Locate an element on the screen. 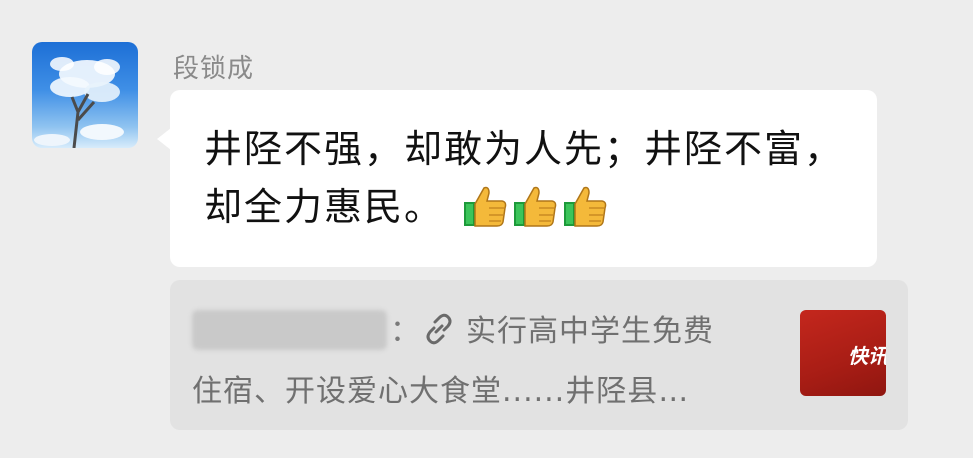 The width and height of the screenshot is (973, 458). thumbnail-text: 快讯 is located at coordinates (867, 356).